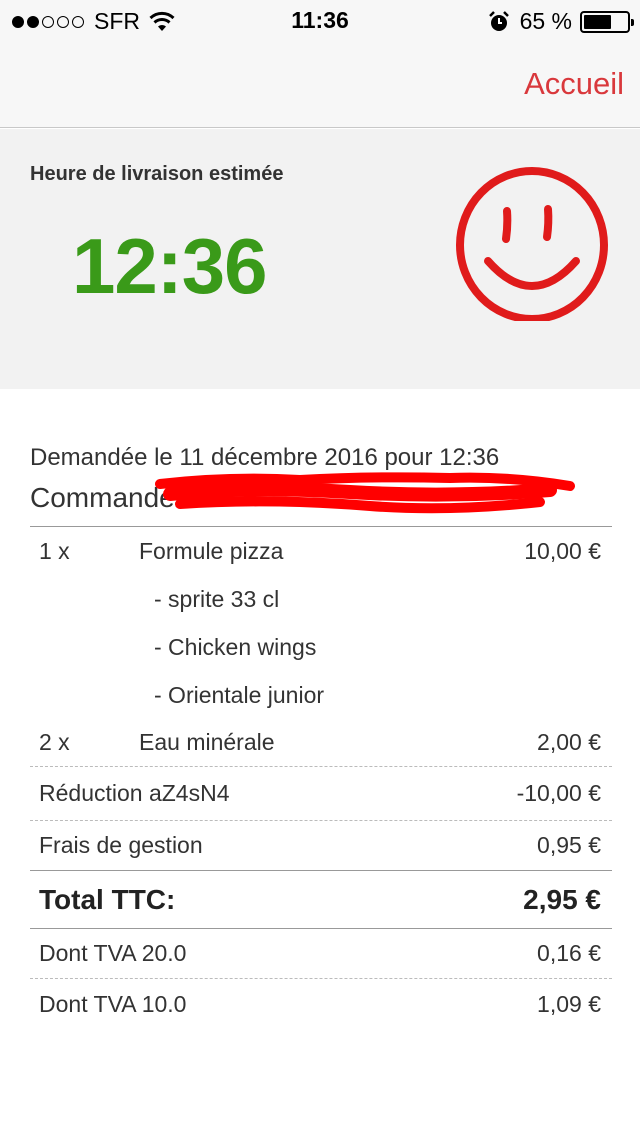  What do you see at coordinates (569, 1003) in the screenshot?
I see `vat-value: 1,09 €` at bounding box center [569, 1003].